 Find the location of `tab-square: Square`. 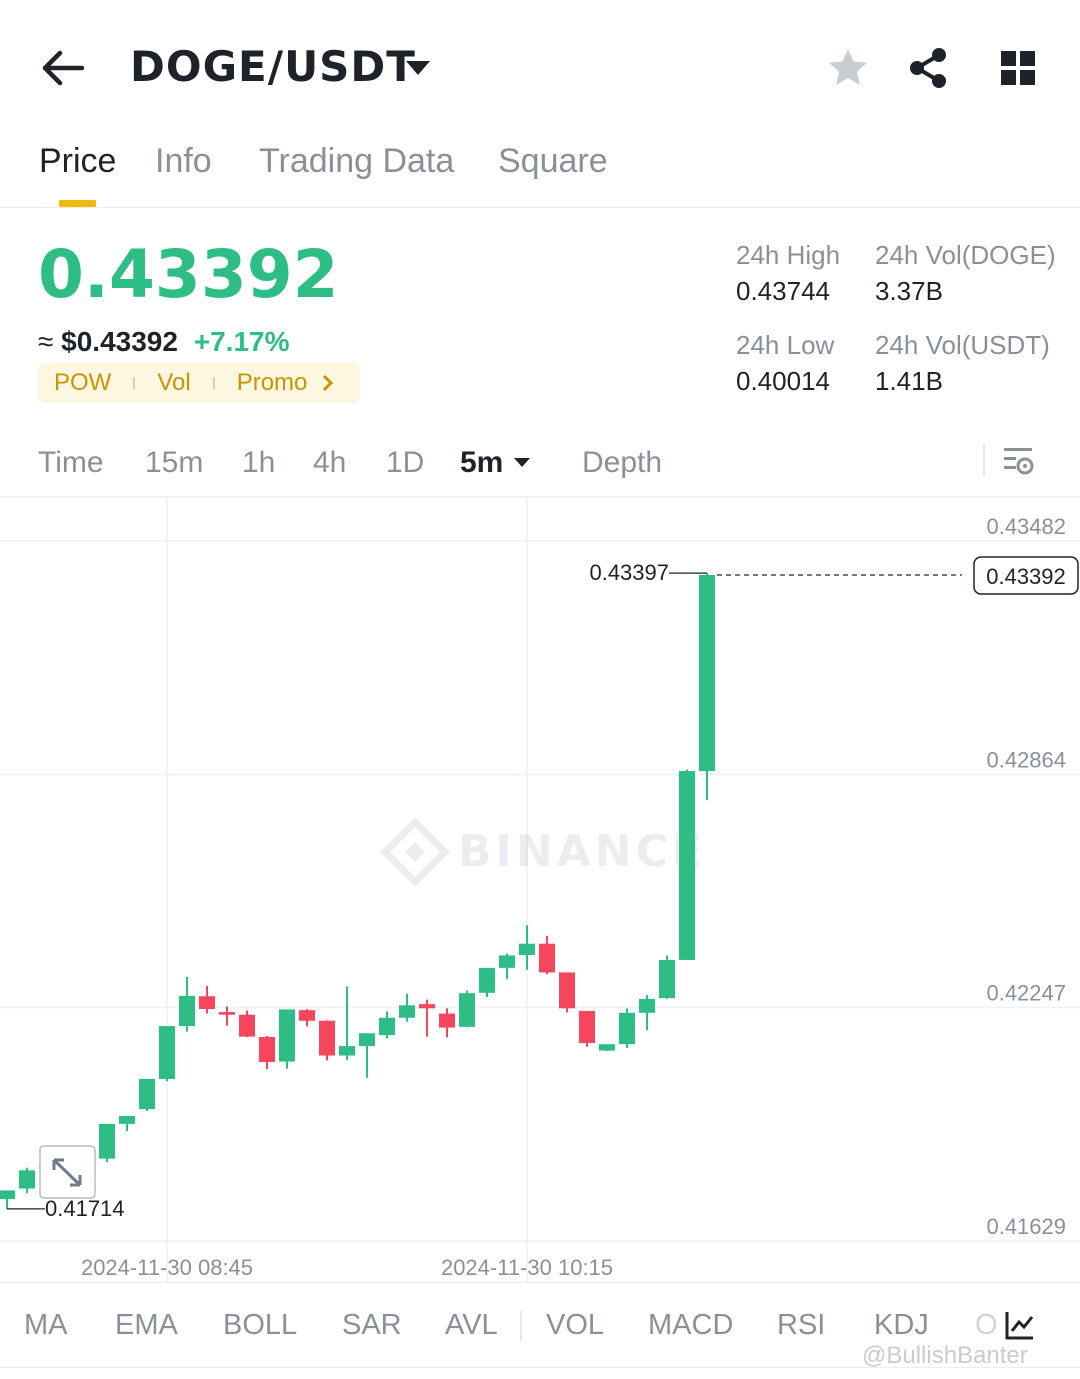

tab-square: Square is located at coordinates (553, 161).